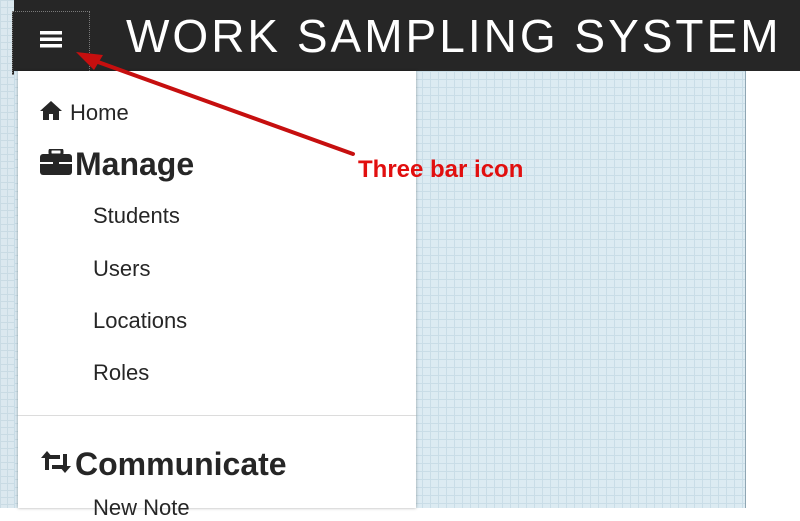 The image size is (800, 521). I want to click on page-edge-background, so click(7, 254).